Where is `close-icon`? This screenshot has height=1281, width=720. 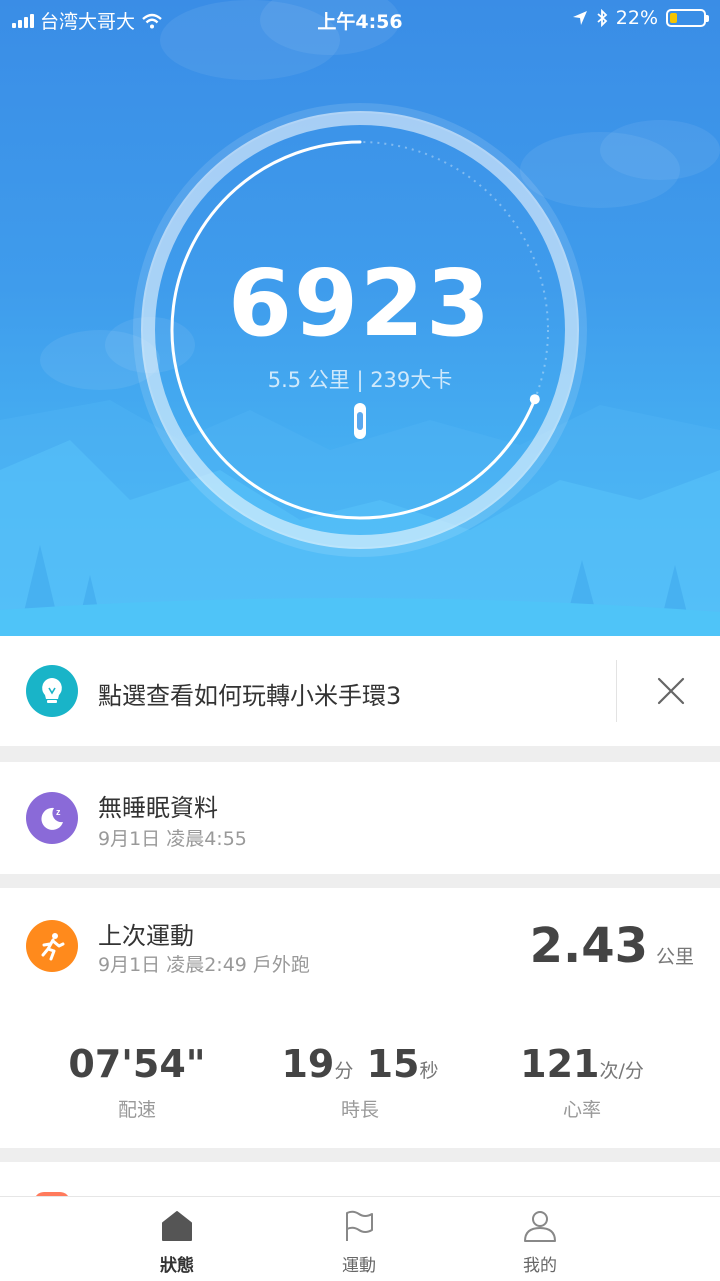
close-icon is located at coordinates (671, 691).